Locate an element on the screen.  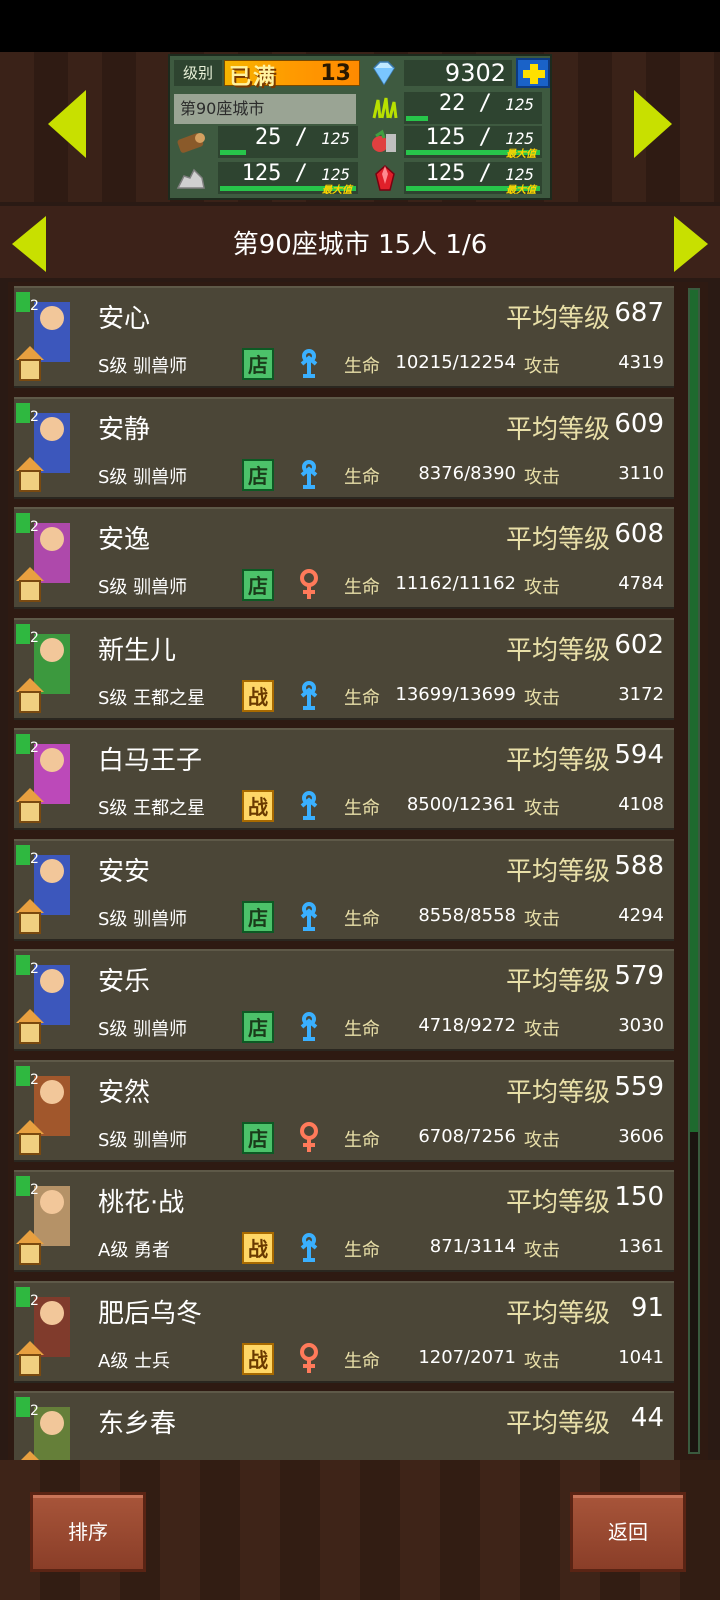
food-icon is located at coordinates (384, 140).